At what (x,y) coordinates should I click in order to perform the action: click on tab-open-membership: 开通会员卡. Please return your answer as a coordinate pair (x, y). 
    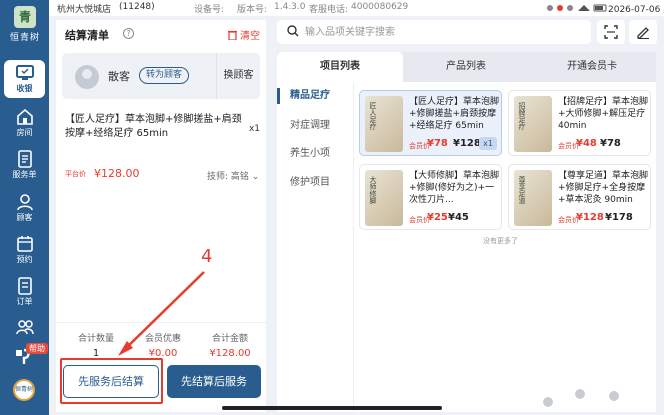
    Looking at the image, I should click on (592, 67).